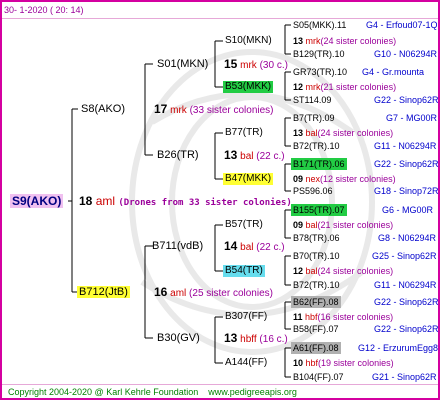 The height and width of the screenshot is (400, 440). Describe the element at coordinates (254, 246) in the screenshot. I see `gen3-info: 14 bal (22 c.)` at that location.